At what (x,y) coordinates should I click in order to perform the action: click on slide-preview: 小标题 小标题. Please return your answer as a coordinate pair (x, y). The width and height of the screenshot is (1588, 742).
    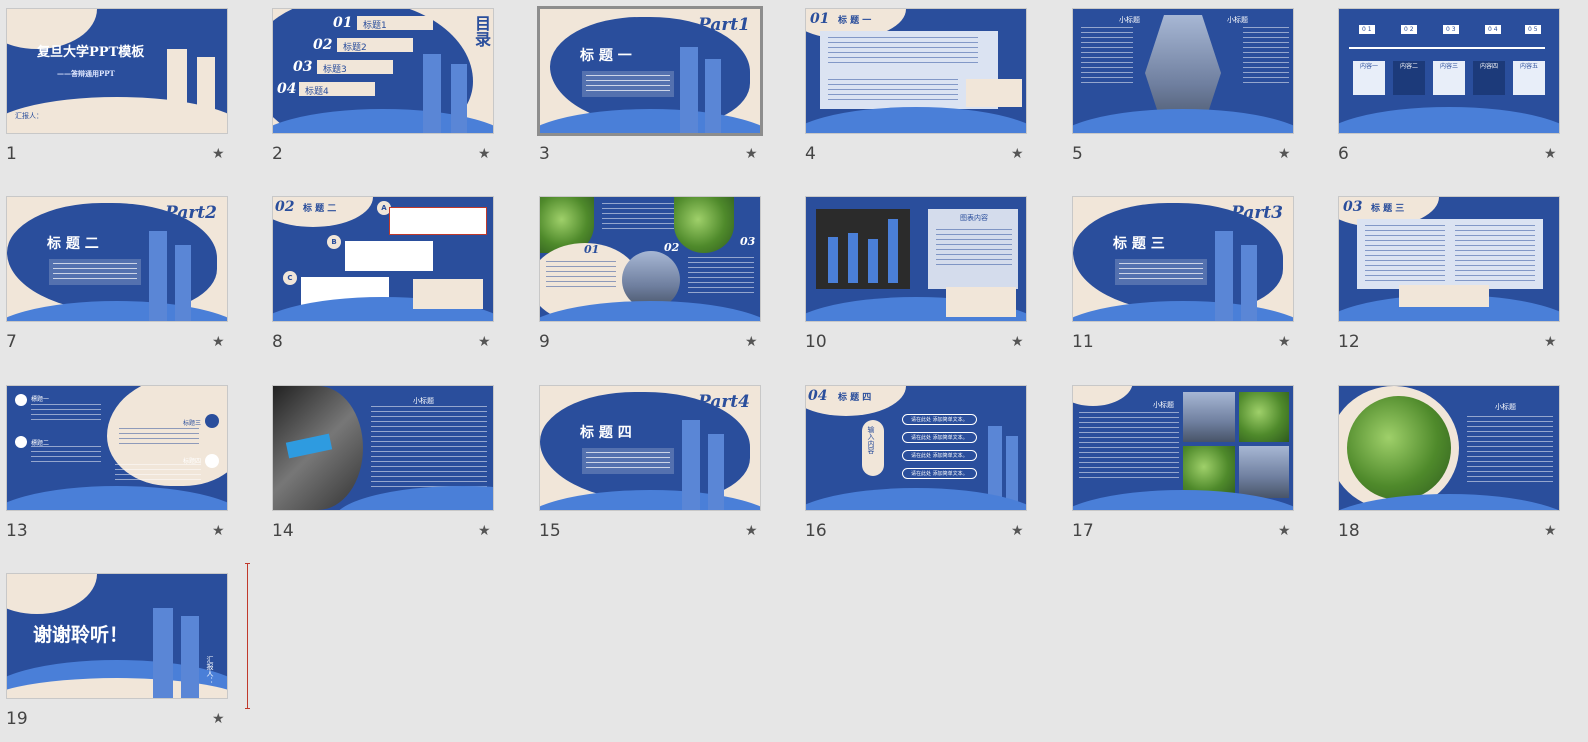
    Looking at the image, I should click on (1183, 71).